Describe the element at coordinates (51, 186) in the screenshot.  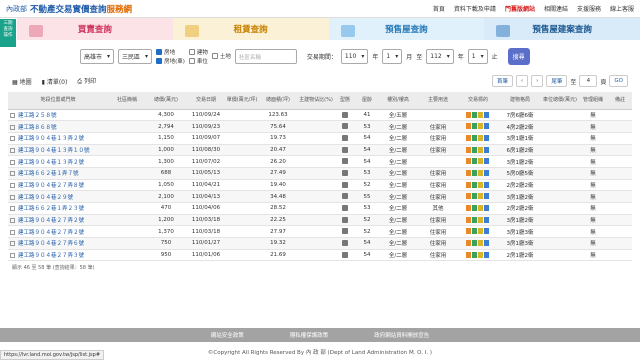
I see `address-link: 建工路９０４巷２７弄８號` at that location.